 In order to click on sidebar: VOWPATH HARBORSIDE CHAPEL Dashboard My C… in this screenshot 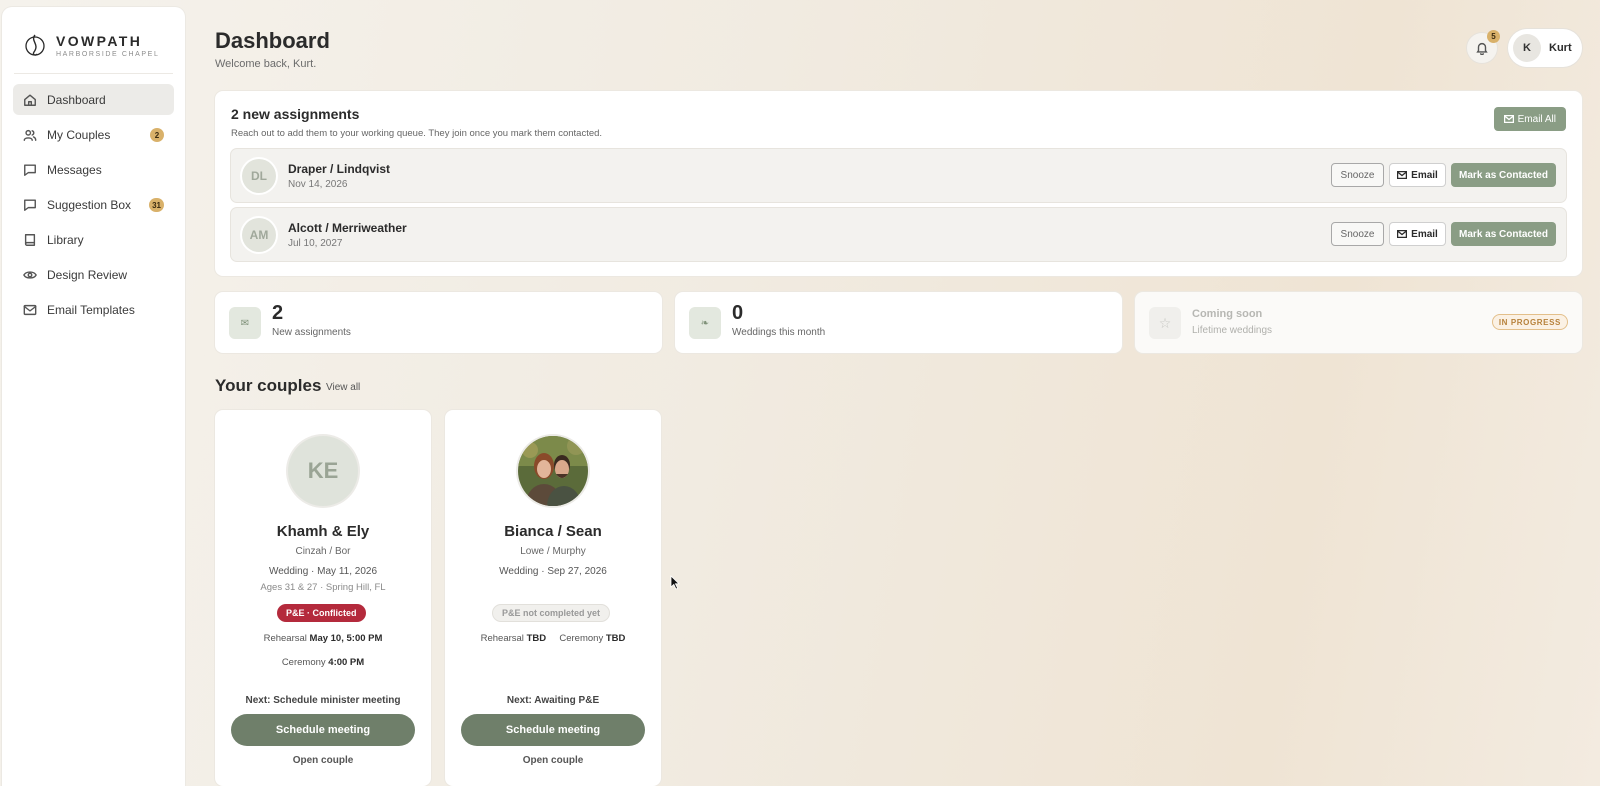, I will do `click(93, 396)`.